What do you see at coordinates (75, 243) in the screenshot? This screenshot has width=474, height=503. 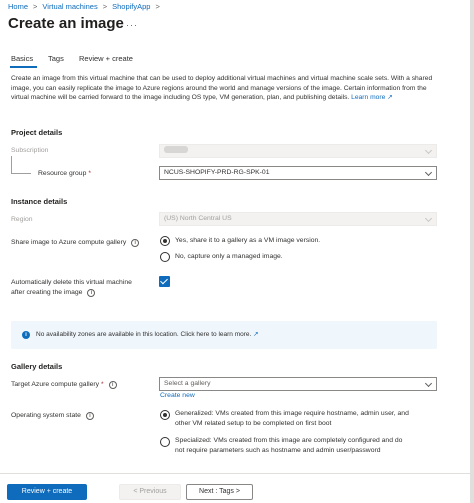 I see `share-gallery-label: Share image to Azure compute gallery i` at bounding box center [75, 243].